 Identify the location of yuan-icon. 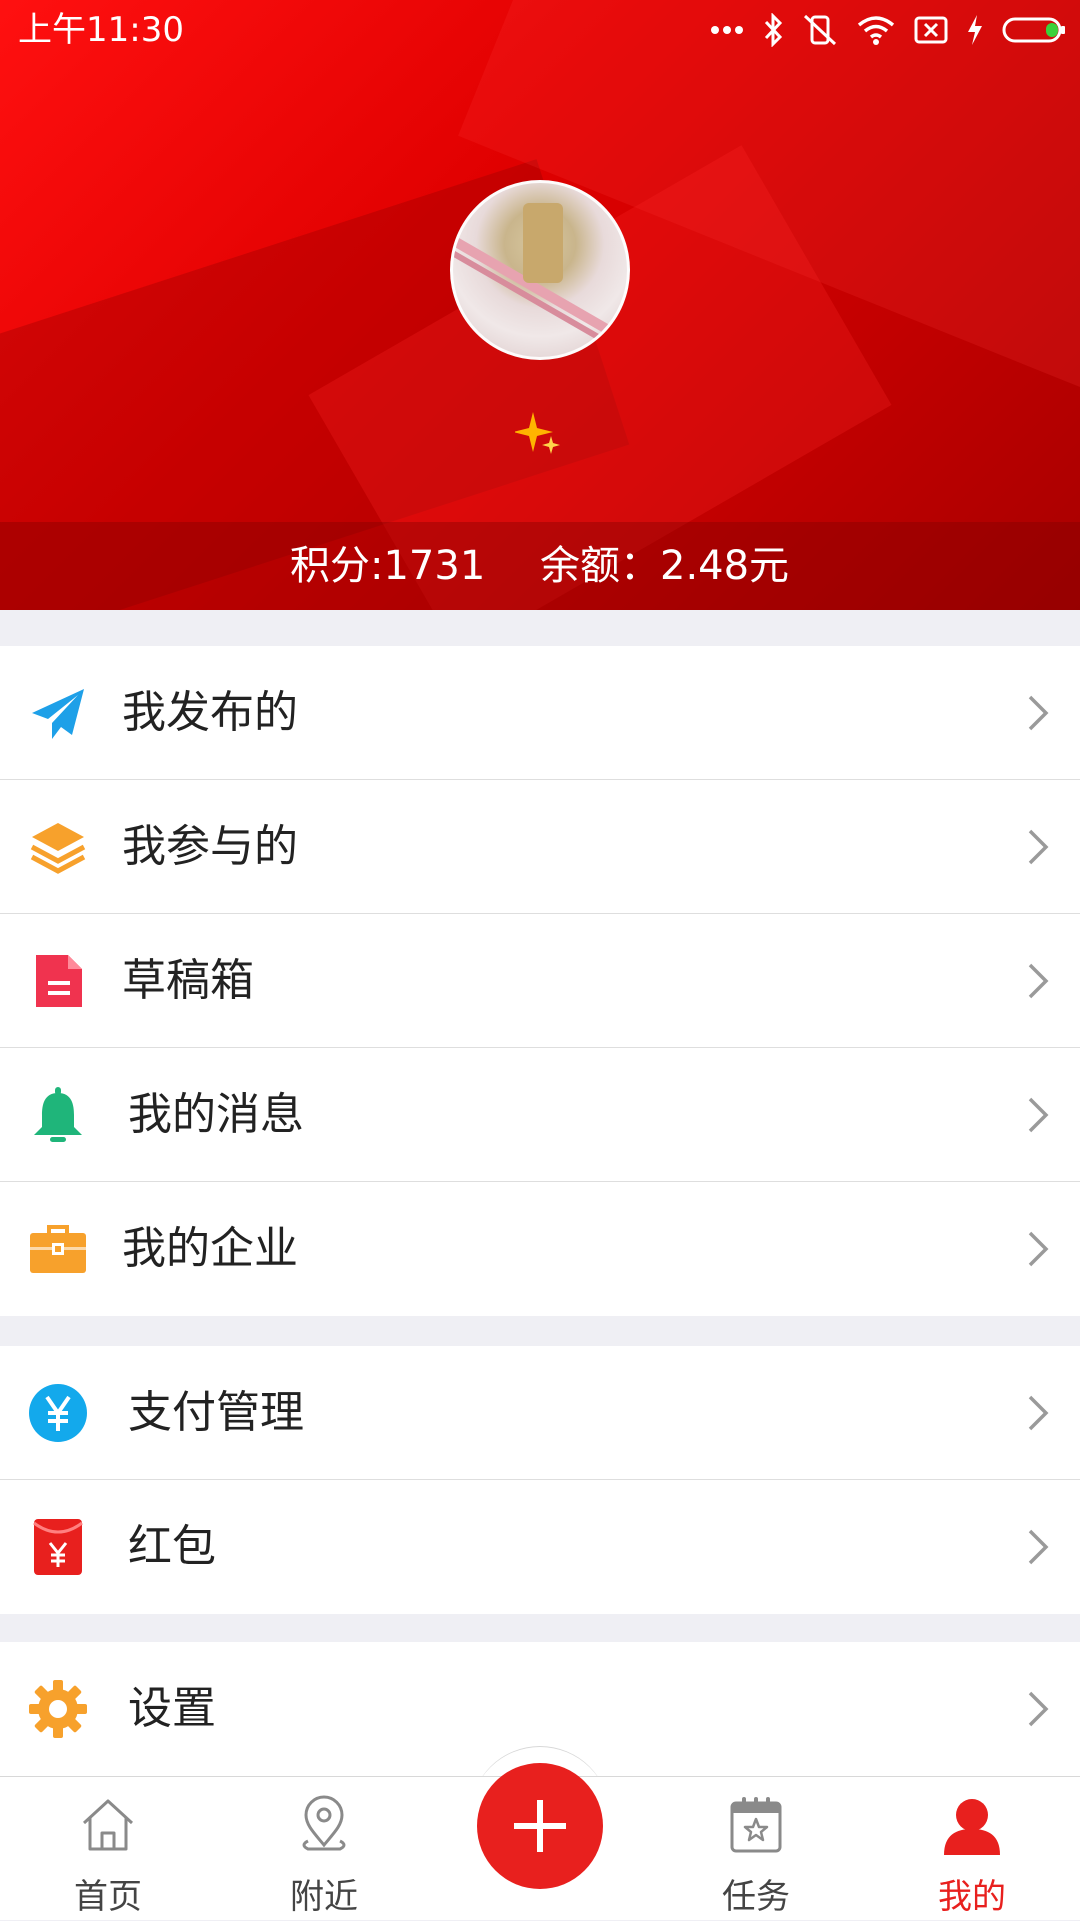
(58, 1413).